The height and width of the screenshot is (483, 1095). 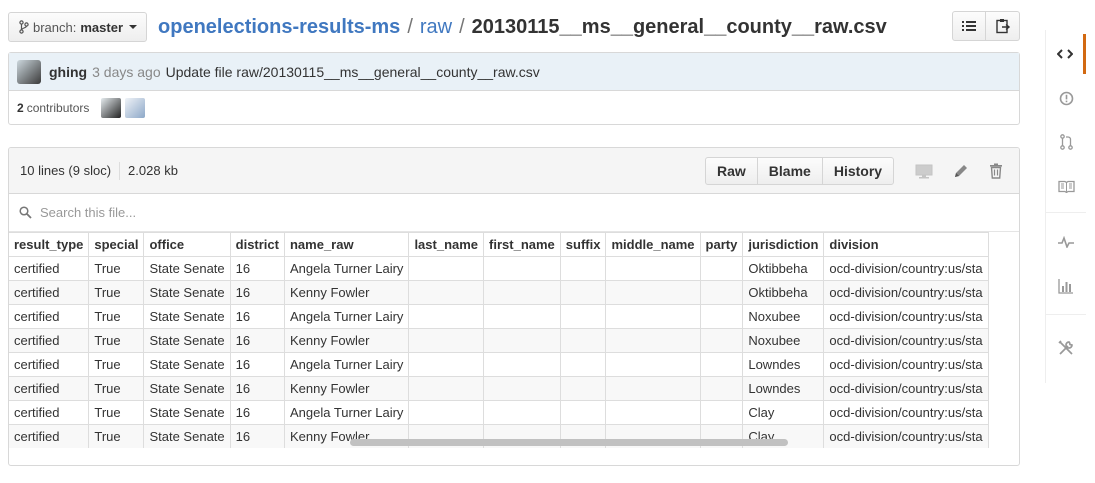 I want to click on tools-icon, so click(x=1065, y=347).